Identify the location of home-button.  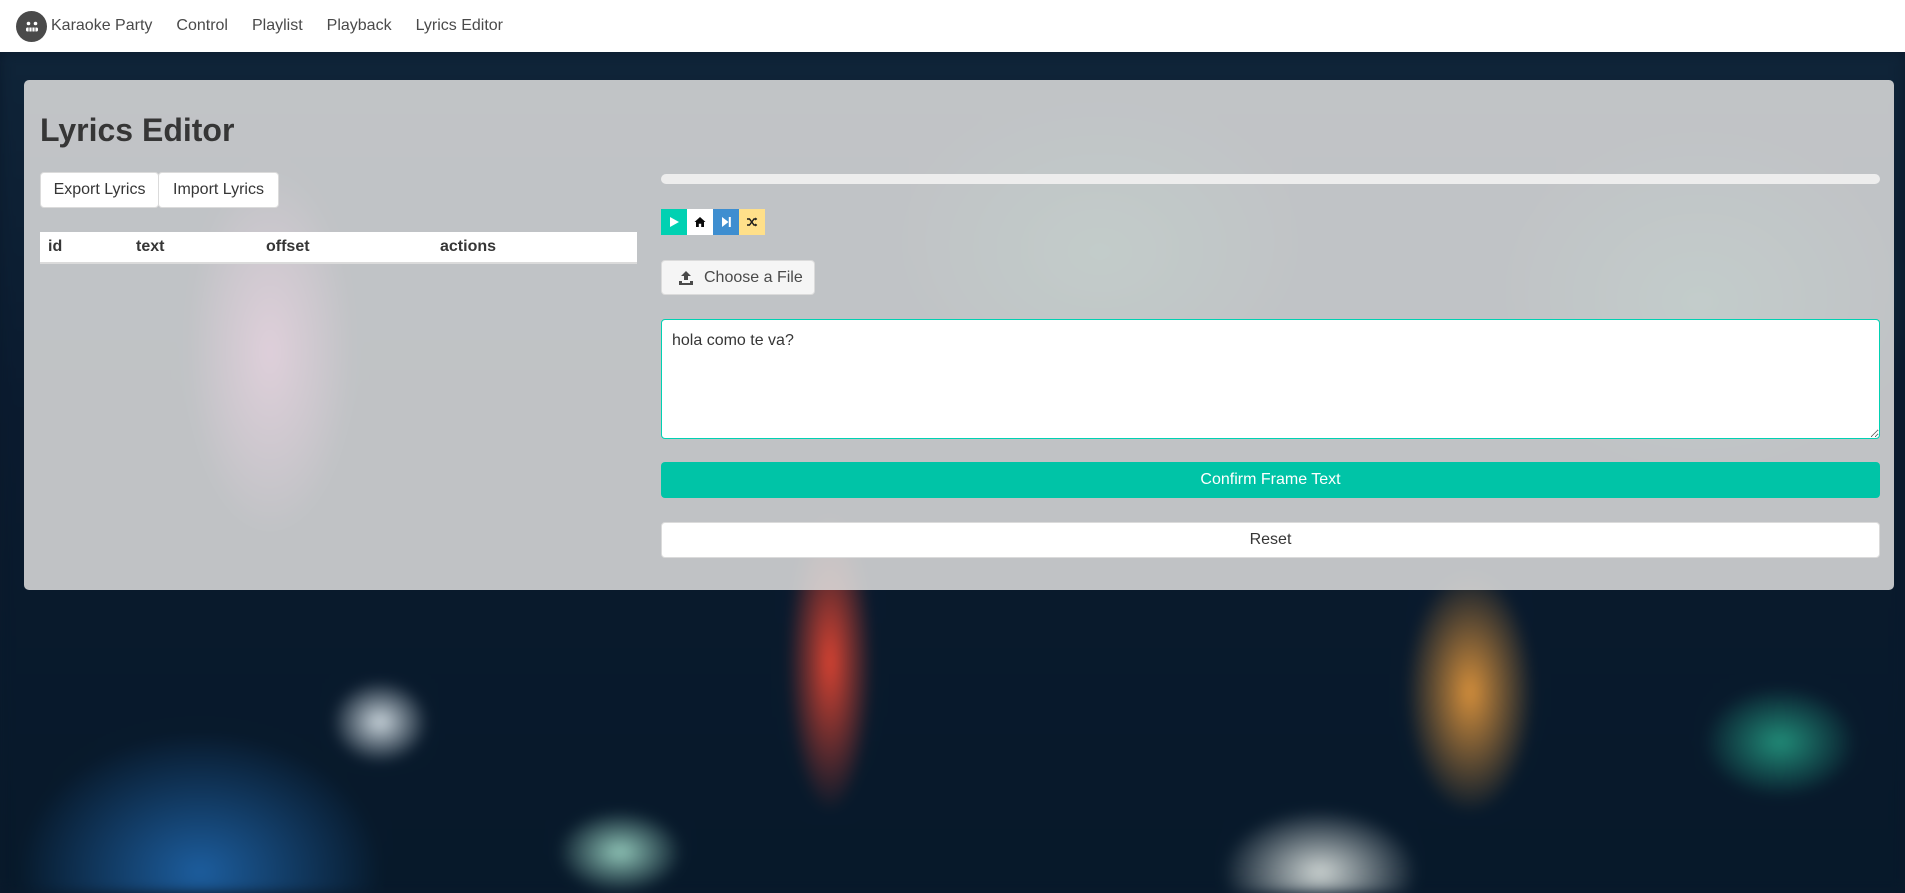
(700, 222).